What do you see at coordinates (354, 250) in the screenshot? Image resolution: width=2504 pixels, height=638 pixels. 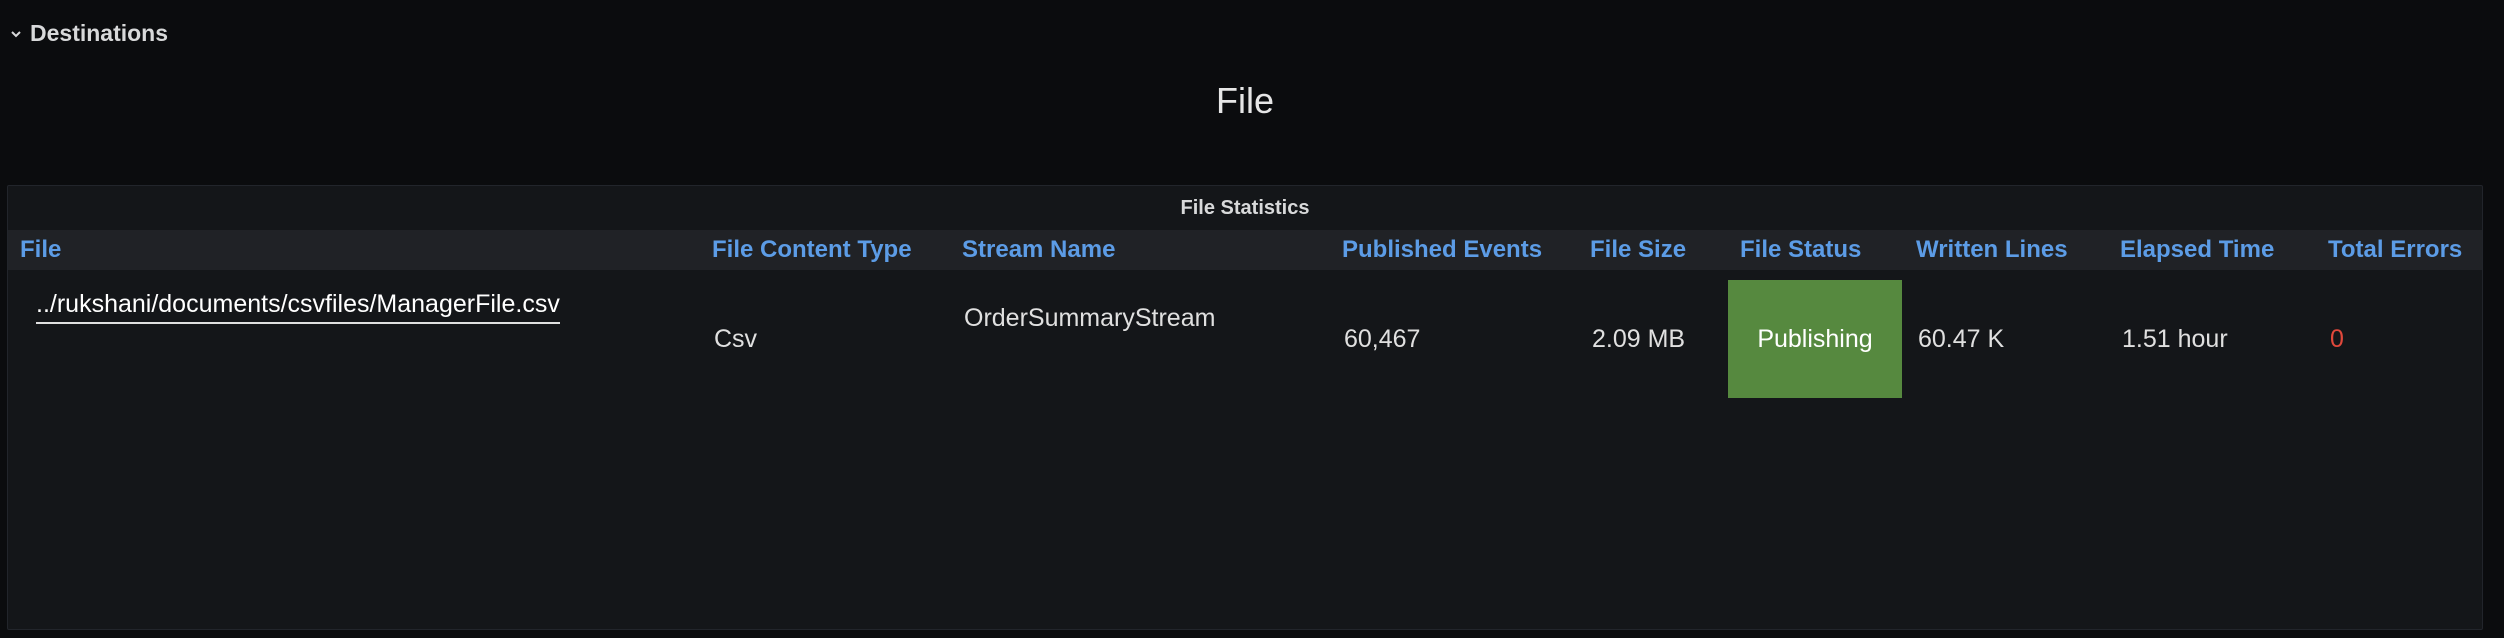 I see `column-header-file: File` at bounding box center [354, 250].